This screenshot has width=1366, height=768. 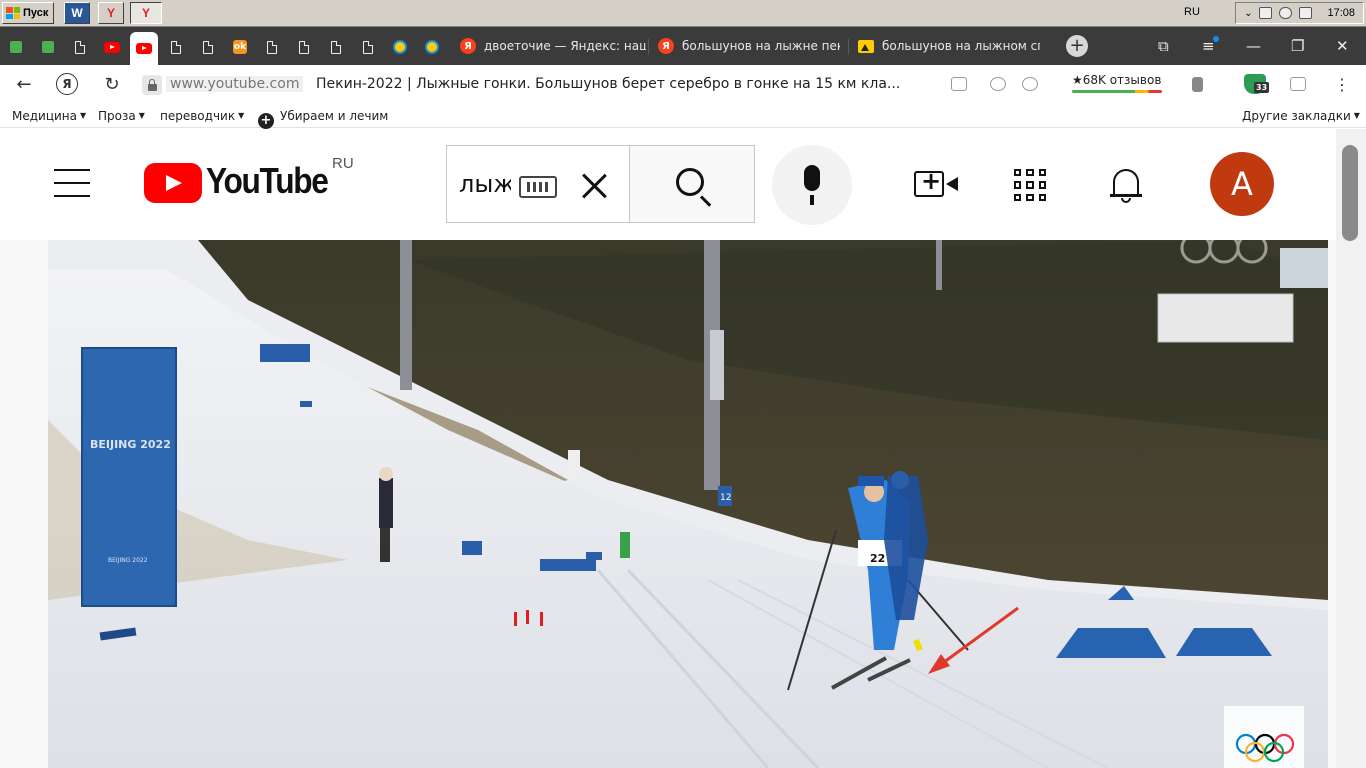 I want to click on pole-sign-text: 12, so click(x=725, y=498).